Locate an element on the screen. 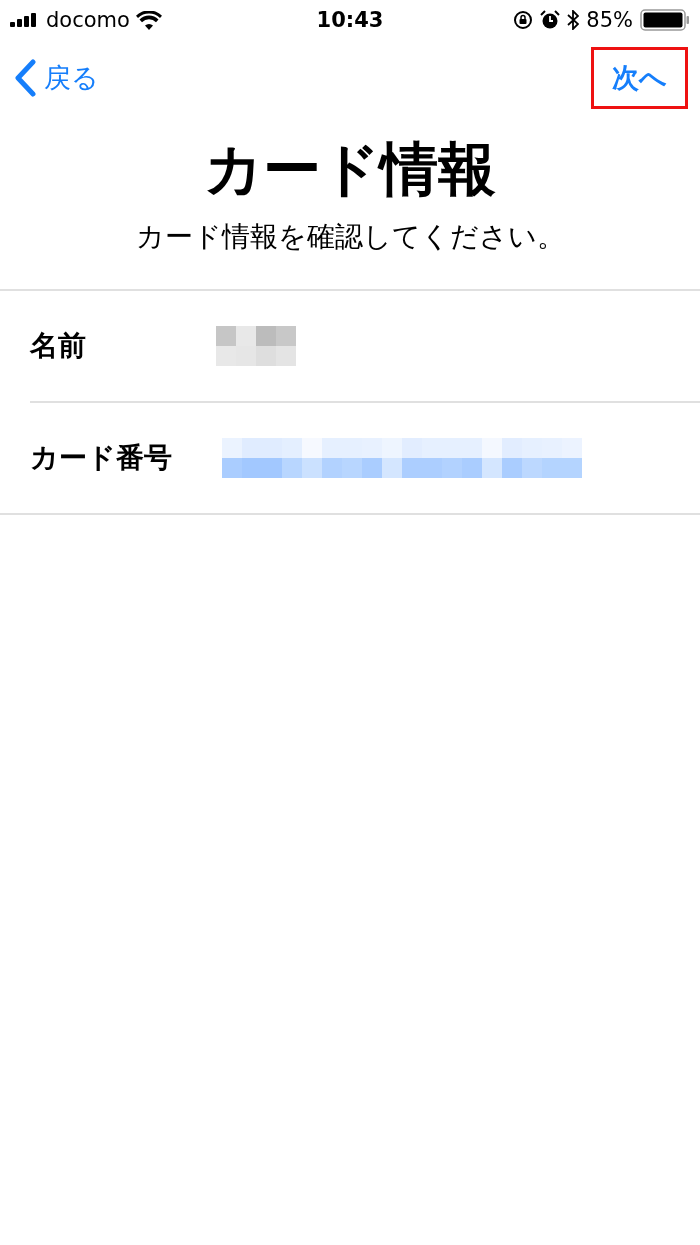  page-subtitle: カード情報を確認してください。 is located at coordinates (350, 237).